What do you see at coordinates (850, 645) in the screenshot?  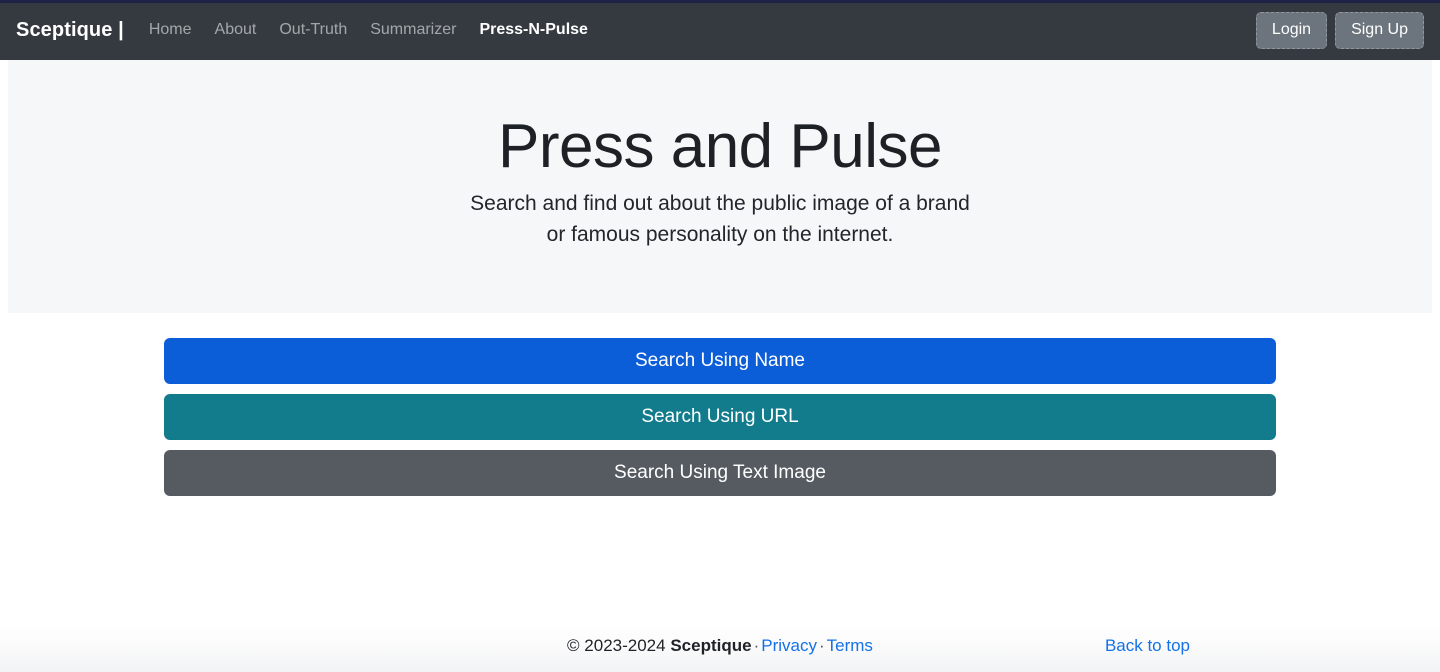 I see `footer-terms-link: Terms` at bounding box center [850, 645].